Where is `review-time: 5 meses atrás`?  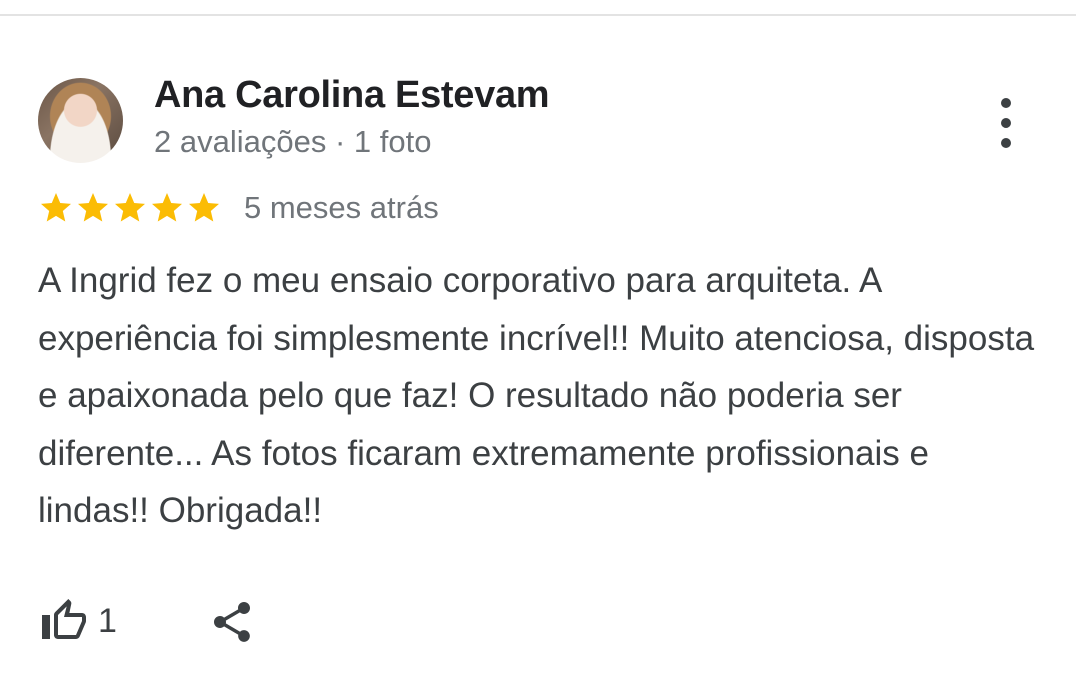
review-time: 5 meses atrás is located at coordinates (341, 207).